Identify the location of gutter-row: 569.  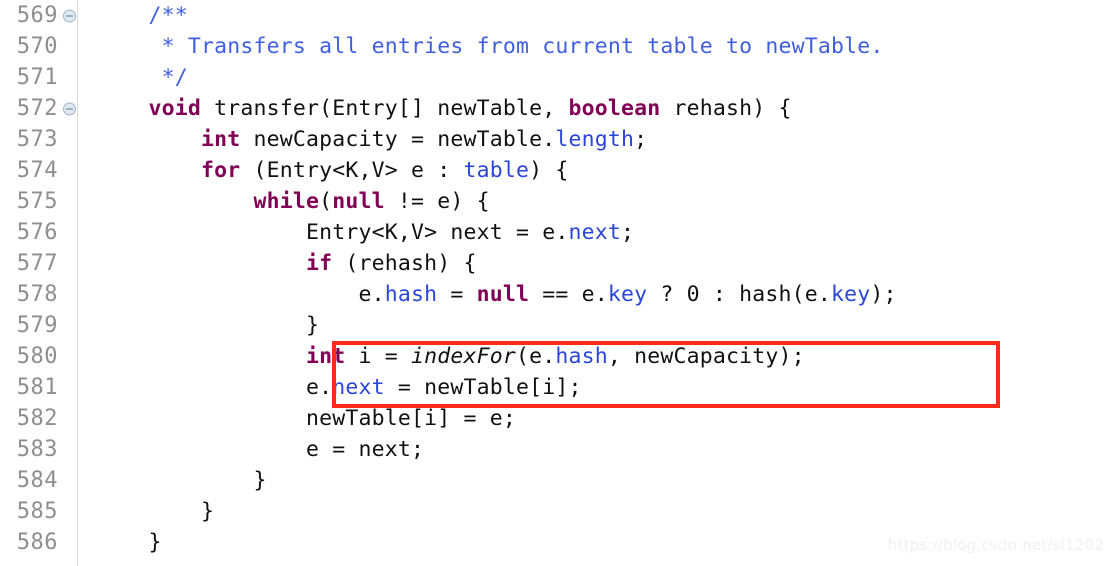
(38, 15).